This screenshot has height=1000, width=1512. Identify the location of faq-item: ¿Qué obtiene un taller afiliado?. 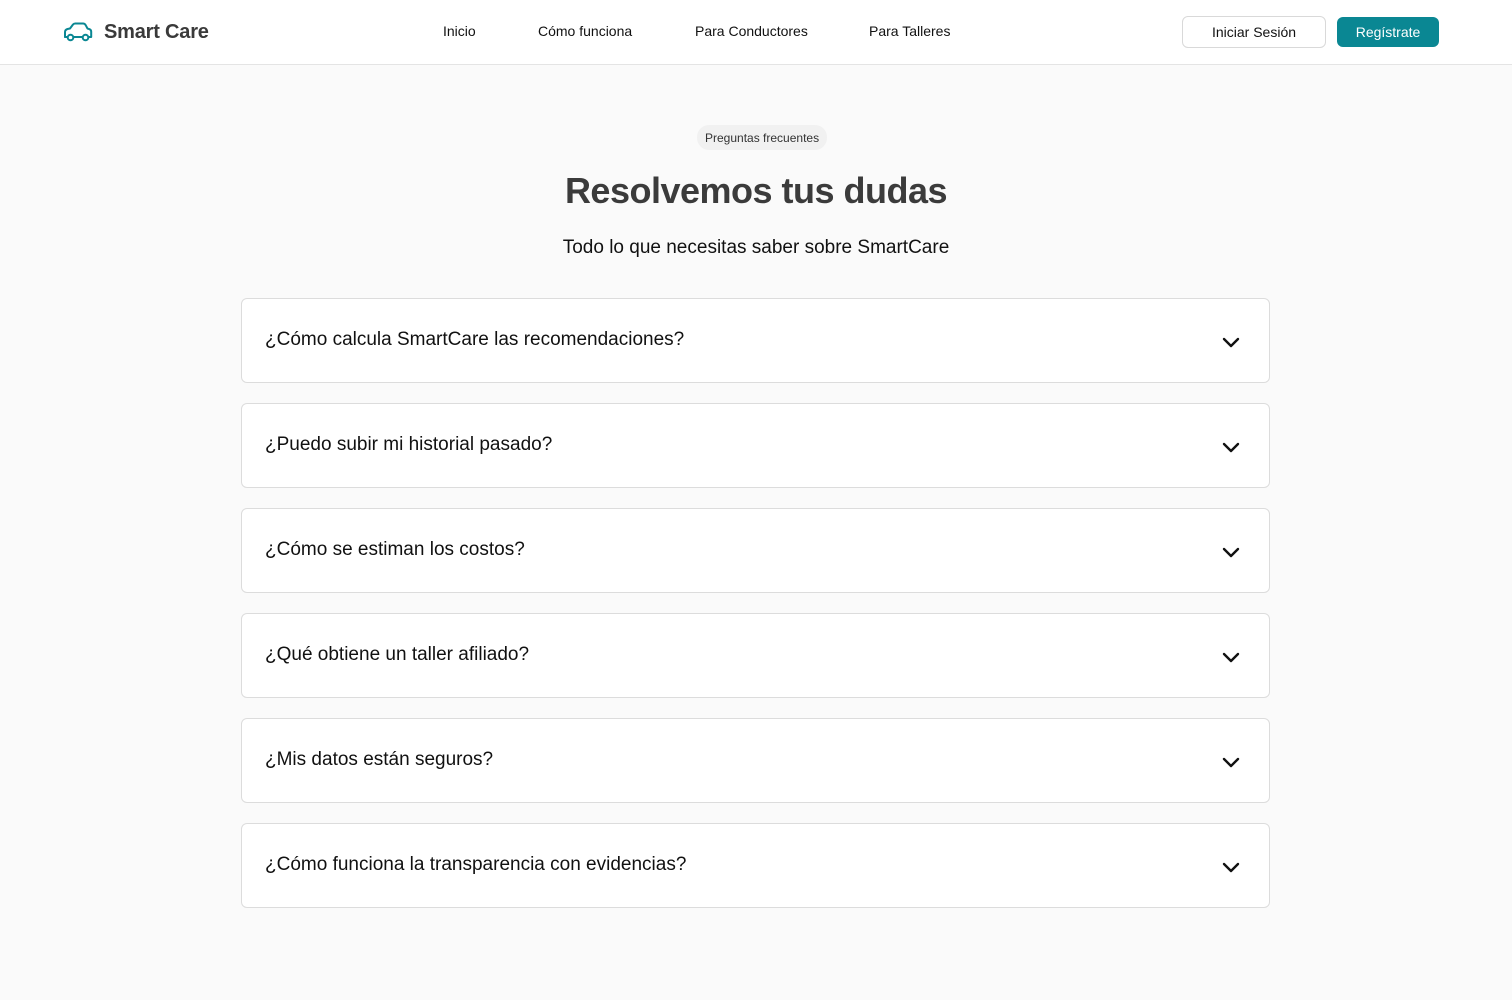
(755, 655).